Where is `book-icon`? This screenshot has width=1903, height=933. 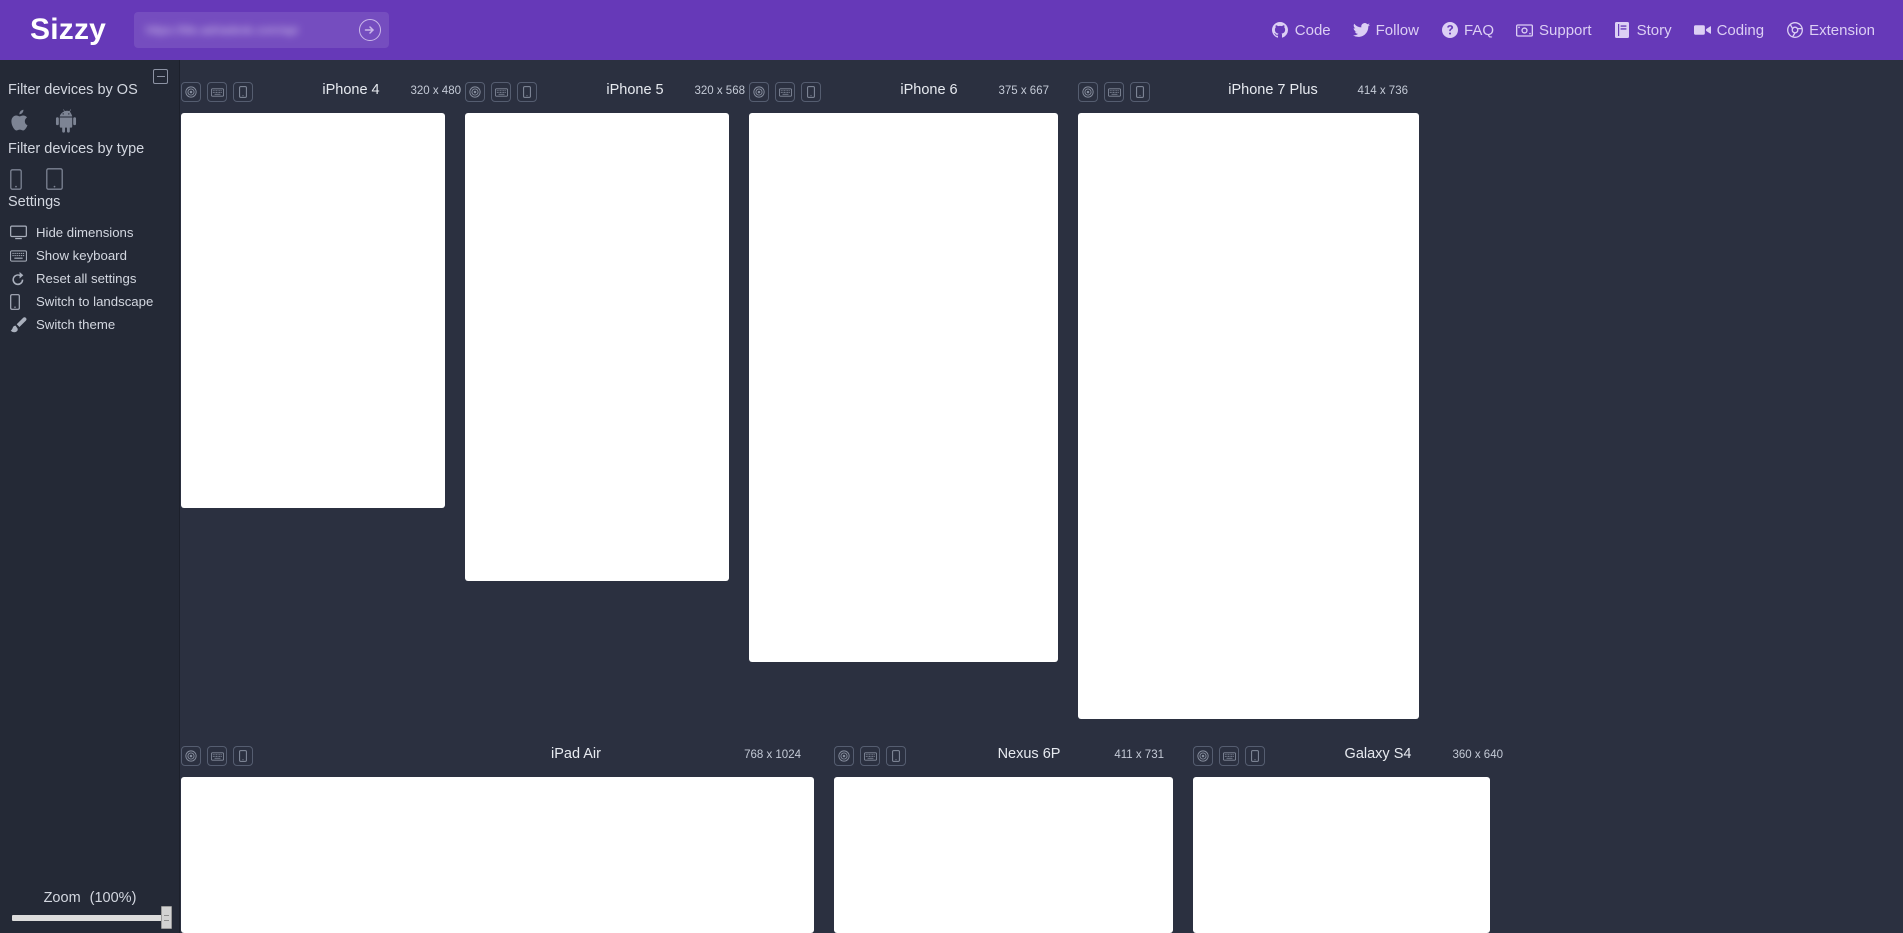 book-icon is located at coordinates (1622, 30).